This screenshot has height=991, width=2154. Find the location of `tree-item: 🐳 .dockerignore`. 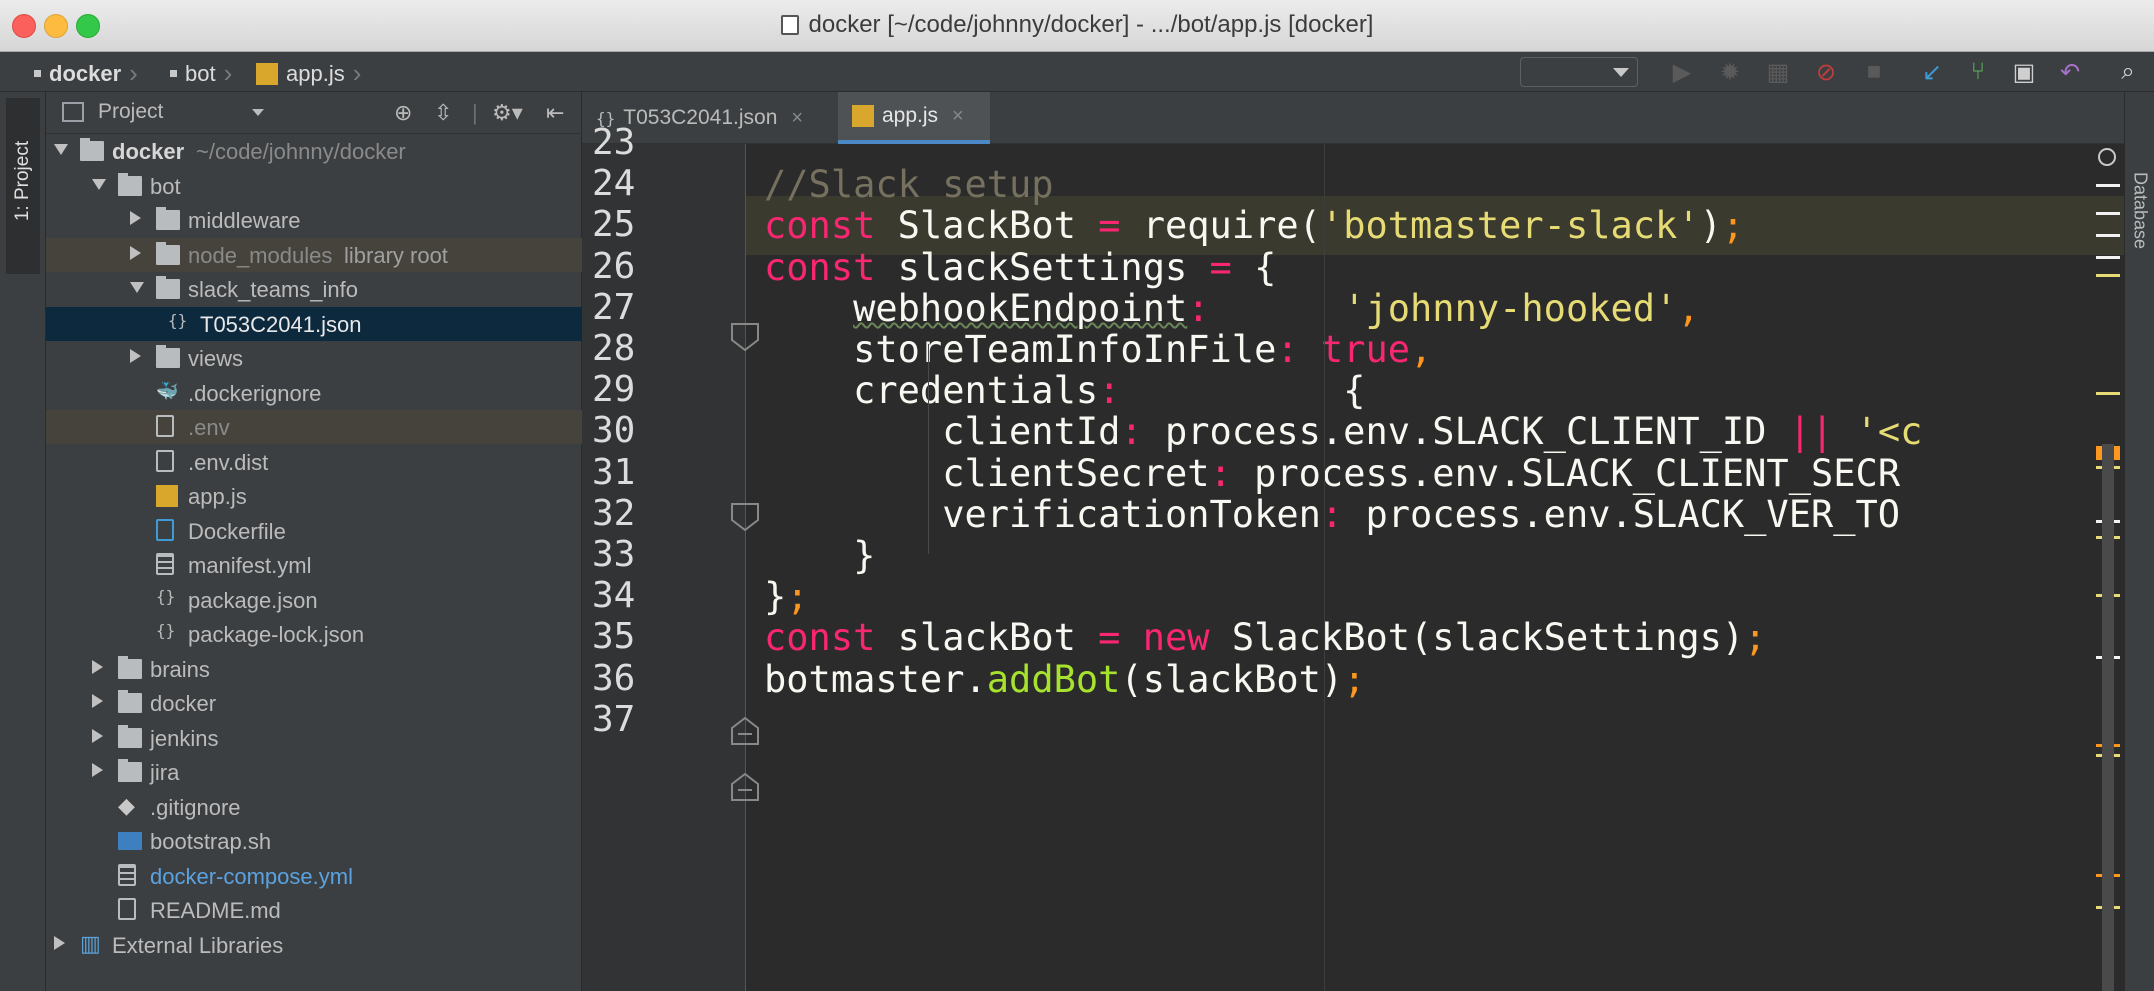

tree-item: 🐳 .dockerignore is located at coordinates (314, 393).